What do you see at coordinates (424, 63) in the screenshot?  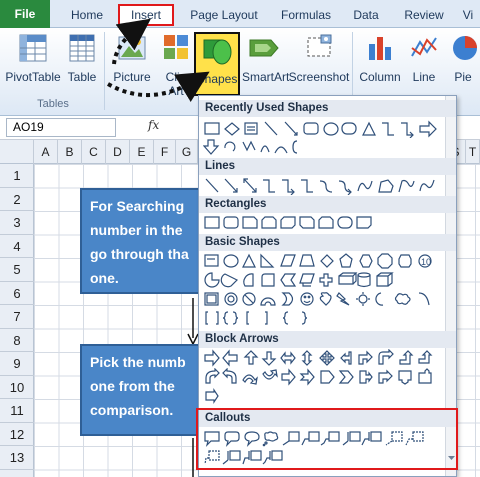 I see `line-chart-button: Line` at bounding box center [424, 63].